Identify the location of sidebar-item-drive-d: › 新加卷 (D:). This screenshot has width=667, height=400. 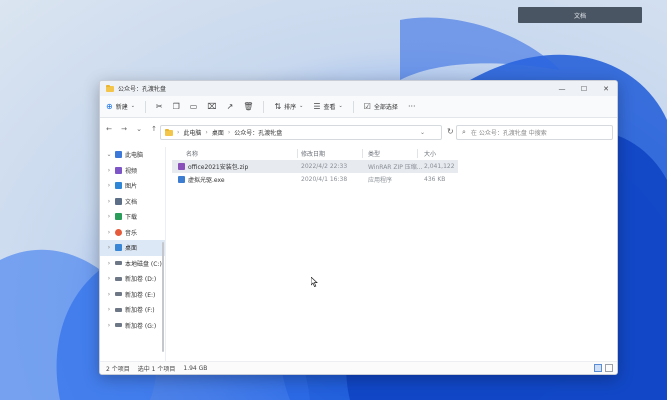
(132, 279).